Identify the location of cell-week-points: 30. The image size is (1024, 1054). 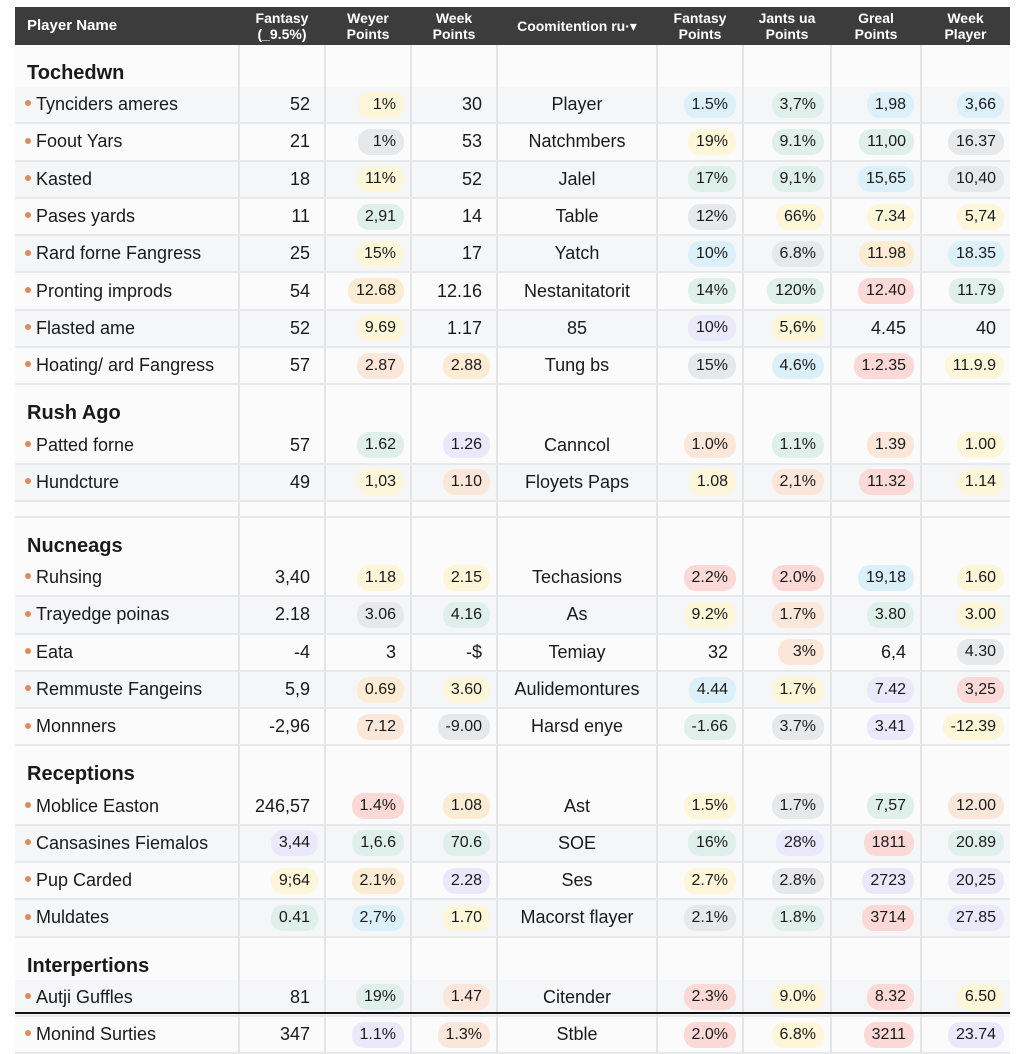
(454, 106).